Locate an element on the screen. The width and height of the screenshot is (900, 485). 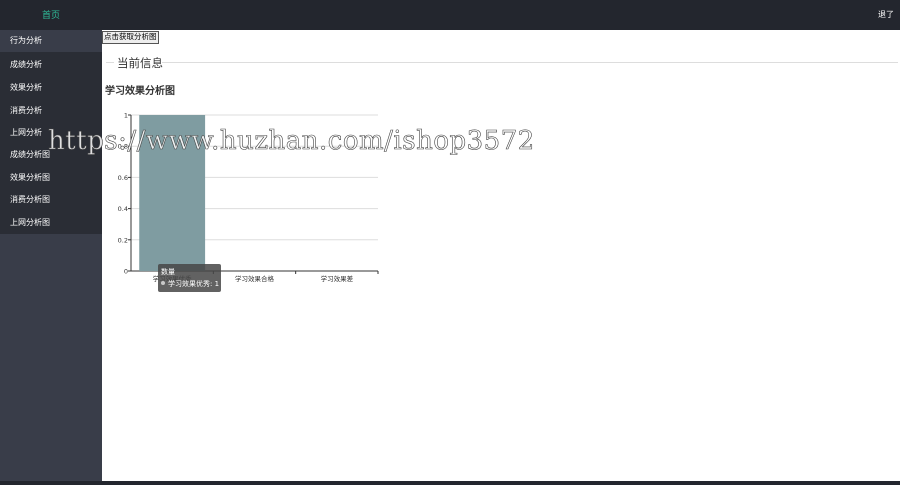
tooltip-series-dot is located at coordinates (163, 283).